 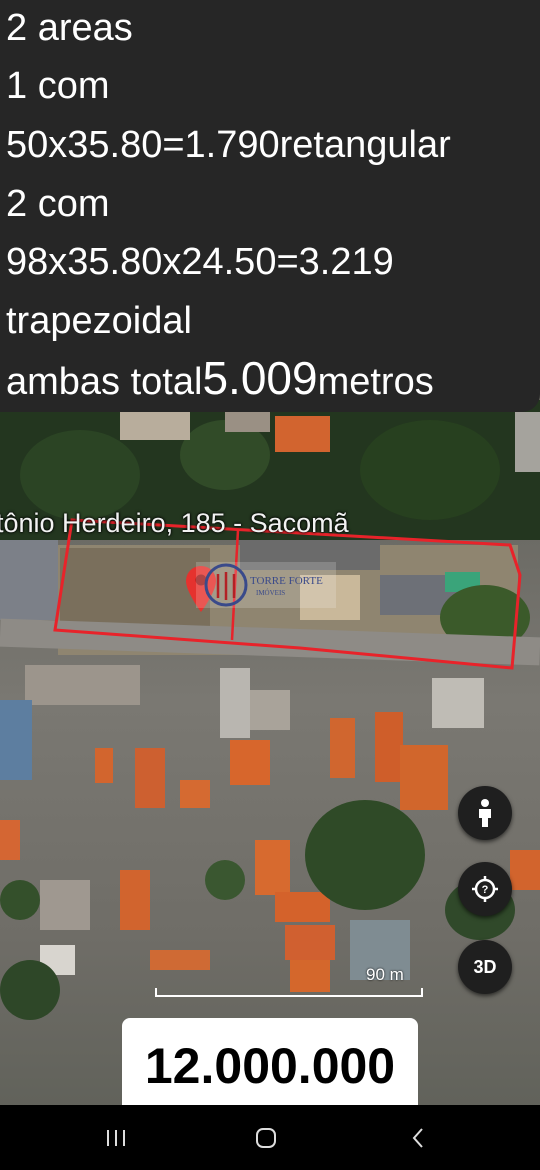 I want to click on note-line-3: 50x35.80=1.790retangular, so click(x=228, y=145).